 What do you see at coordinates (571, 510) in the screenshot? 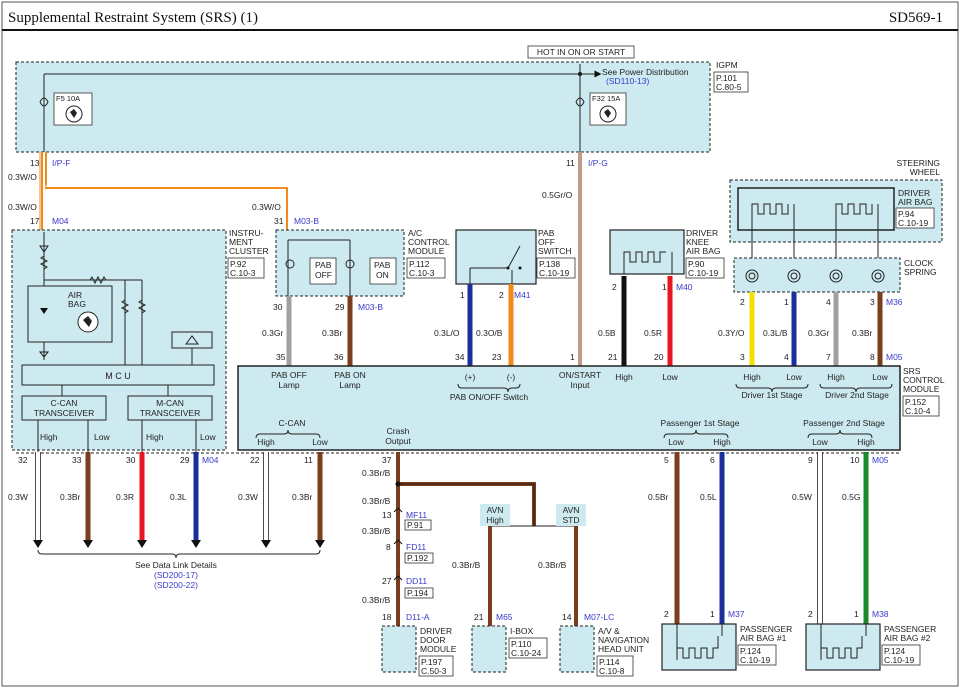
I see `svg-text: AVN` at bounding box center [571, 510].